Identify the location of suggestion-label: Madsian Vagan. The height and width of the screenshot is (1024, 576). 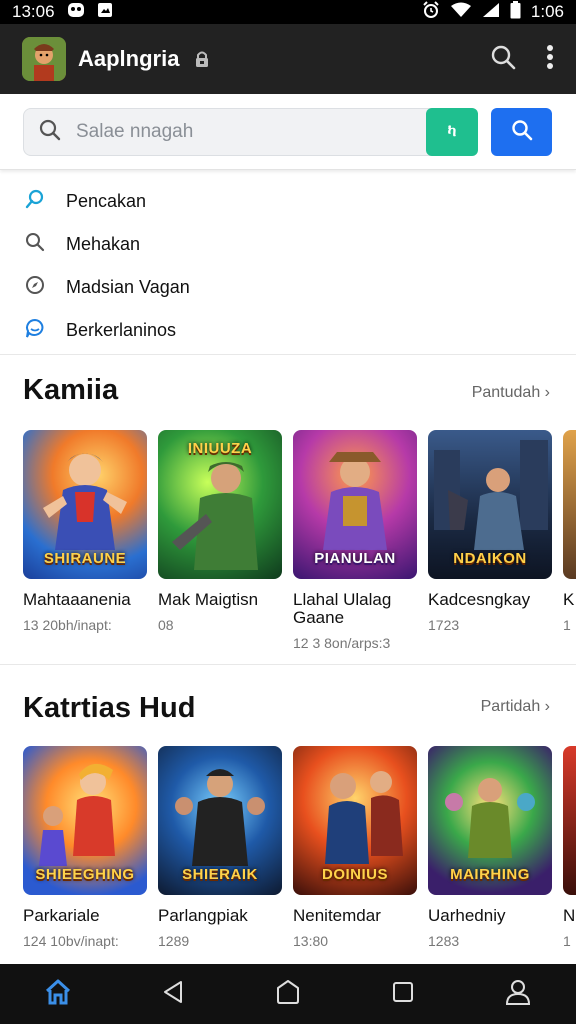
(128, 287).